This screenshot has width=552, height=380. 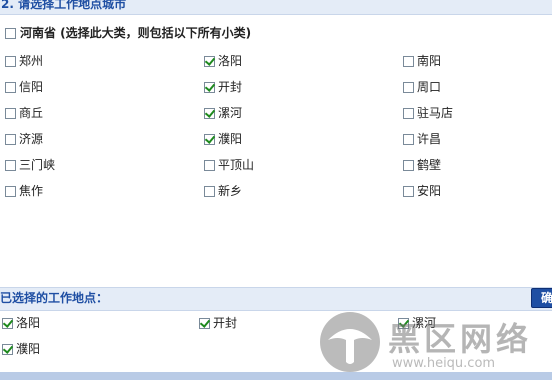 I want to click on city-label: 驻马店, so click(x=435, y=113).